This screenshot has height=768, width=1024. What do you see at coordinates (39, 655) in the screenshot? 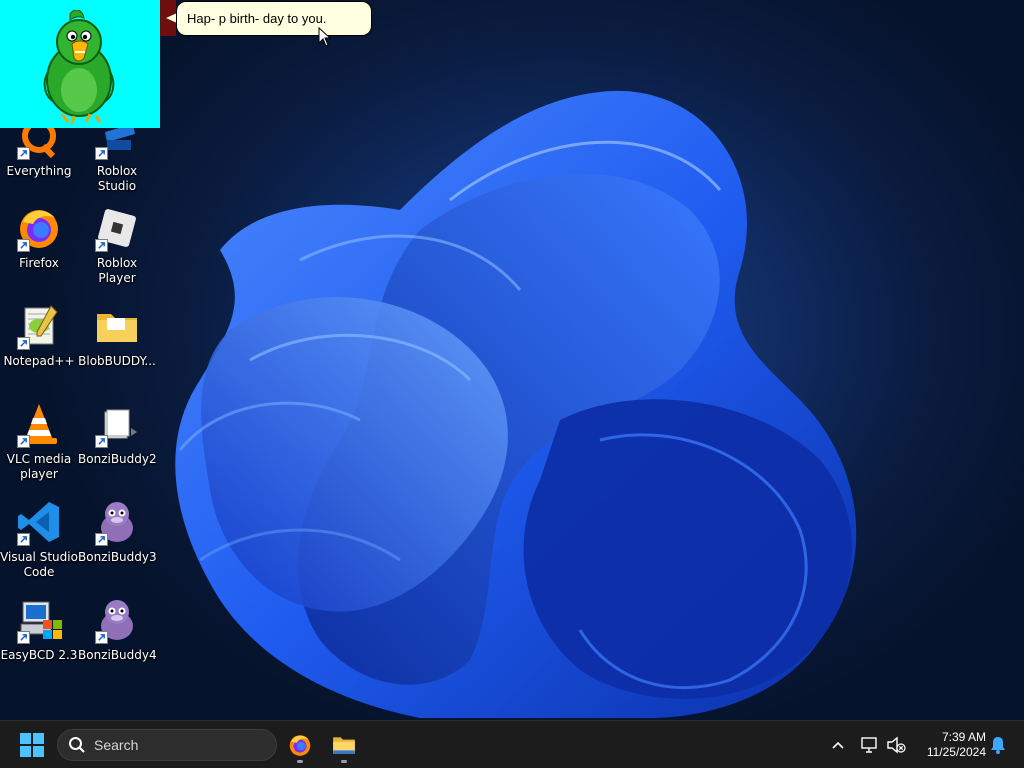
I see `desktop-icon-label: EasyBCD 2.3` at bounding box center [39, 655].